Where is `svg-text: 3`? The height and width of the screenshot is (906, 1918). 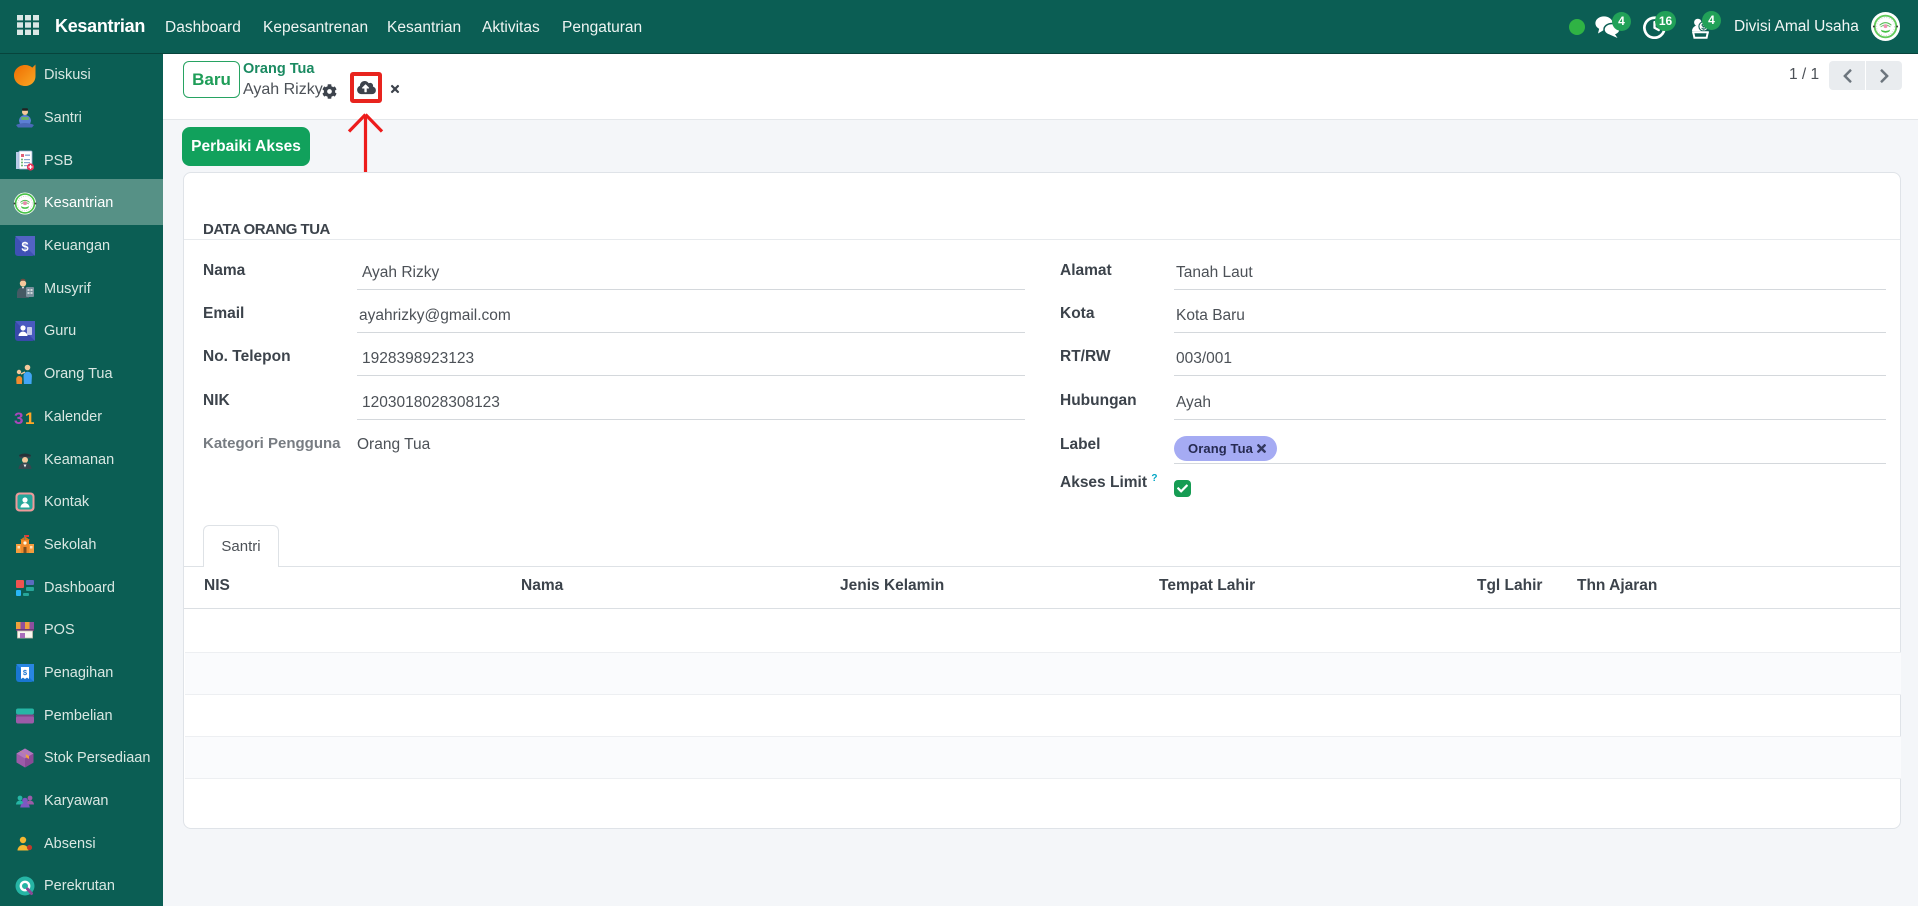 svg-text: 3 is located at coordinates (18, 418).